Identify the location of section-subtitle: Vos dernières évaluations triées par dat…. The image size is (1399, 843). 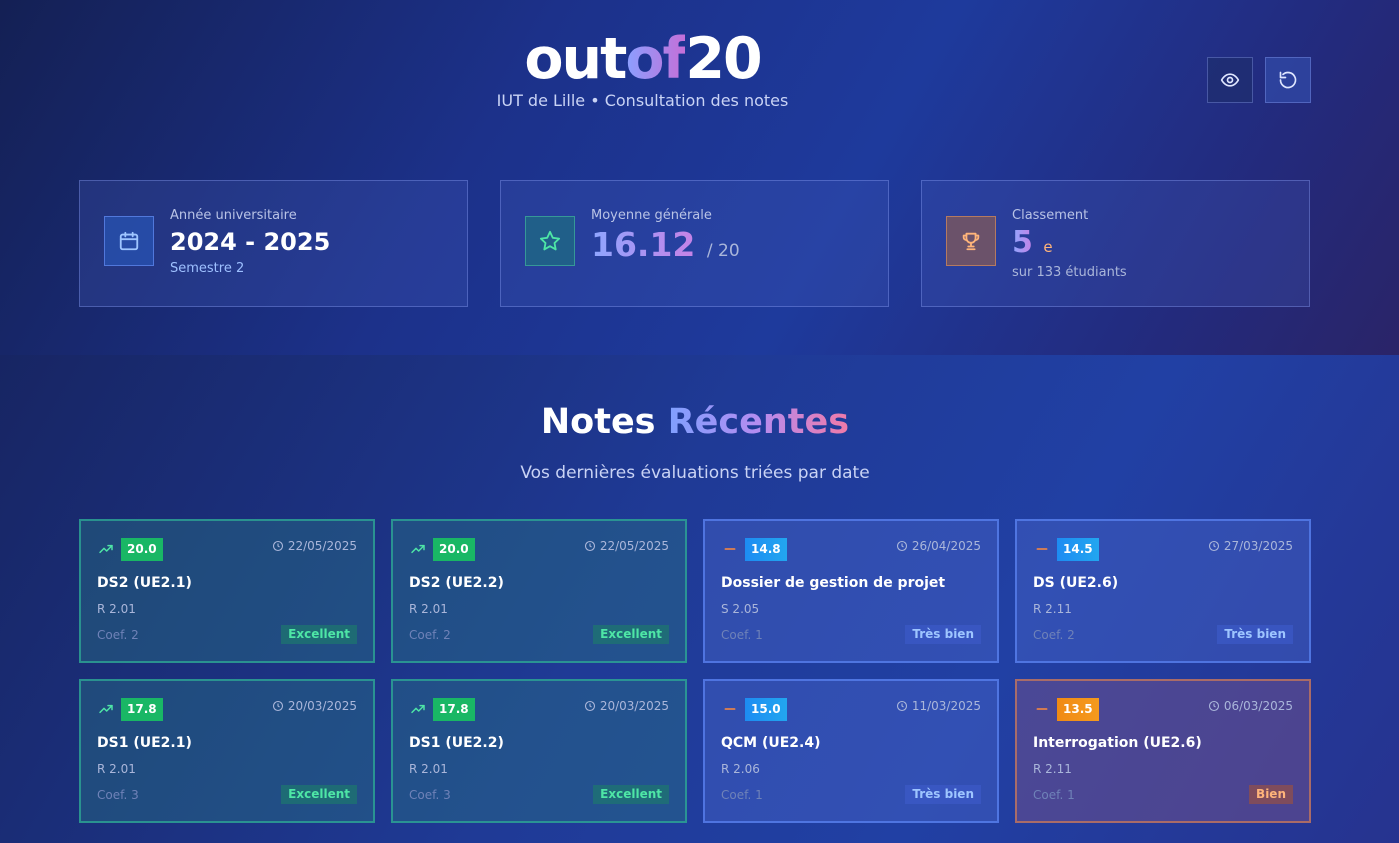
(695, 473).